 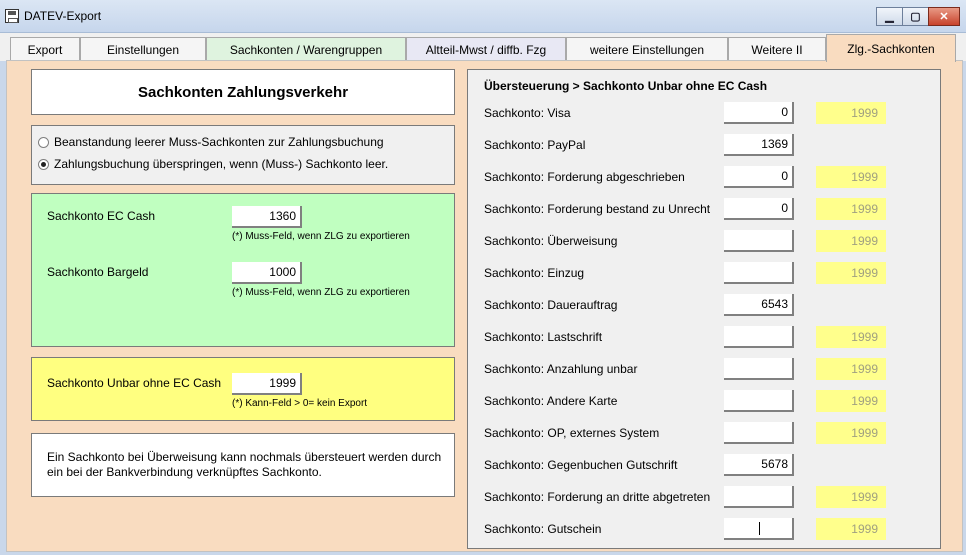 What do you see at coordinates (551, 305) in the screenshot?
I see `row-label: Sachkonto: Dauerauftrag` at bounding box center [551, 305].